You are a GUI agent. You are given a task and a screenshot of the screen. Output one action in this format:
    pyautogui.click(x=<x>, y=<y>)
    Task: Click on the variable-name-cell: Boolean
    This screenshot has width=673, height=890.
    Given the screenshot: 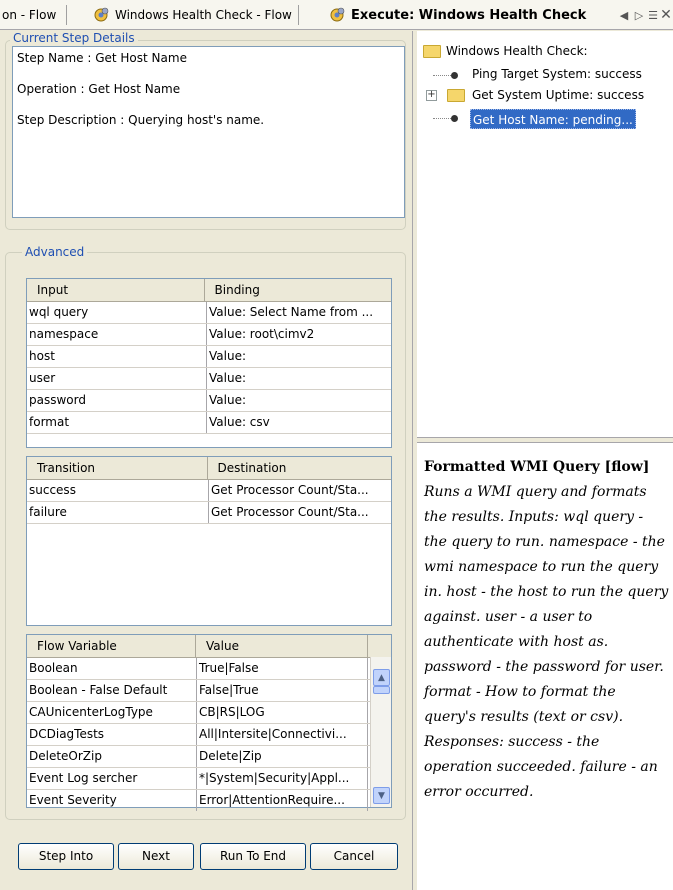 What is the action you would take?
    pyautogui.click(x=112, y=668)
    